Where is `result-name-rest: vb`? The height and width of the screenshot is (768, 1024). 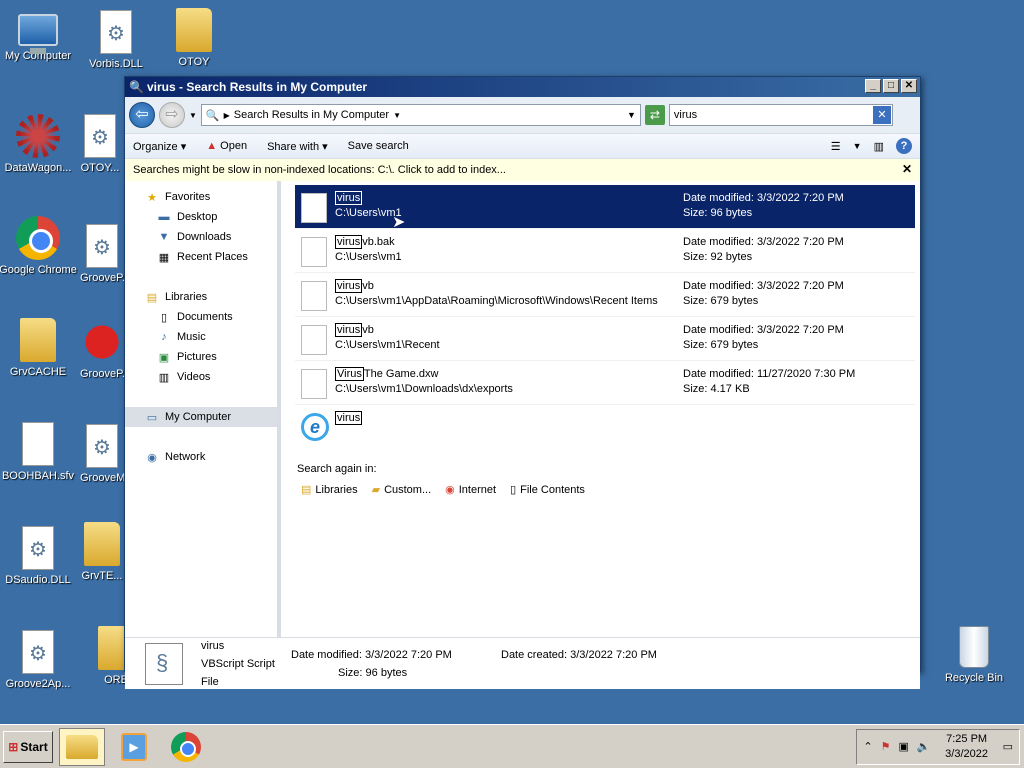
result-name-rest: vb is located at coordinates (368, 286).